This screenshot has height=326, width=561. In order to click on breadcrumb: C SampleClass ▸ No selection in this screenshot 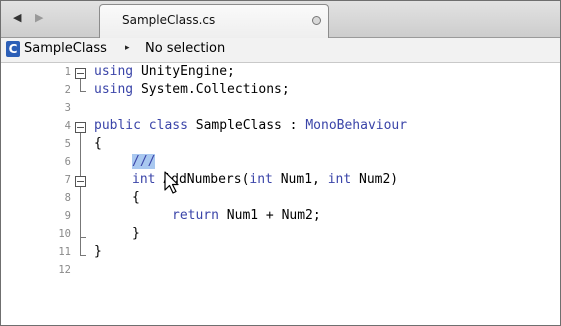, I will do `click(280, 50)`.